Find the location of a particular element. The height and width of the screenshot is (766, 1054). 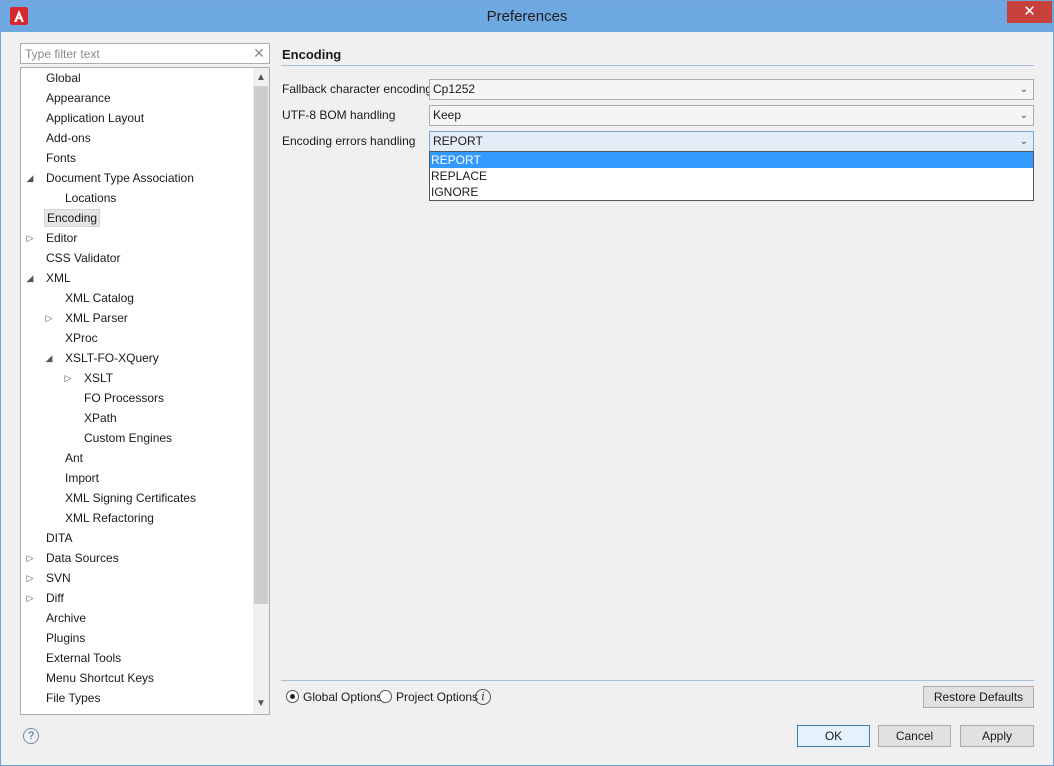

tree-item: Archive is located at coordinates (137, 618).